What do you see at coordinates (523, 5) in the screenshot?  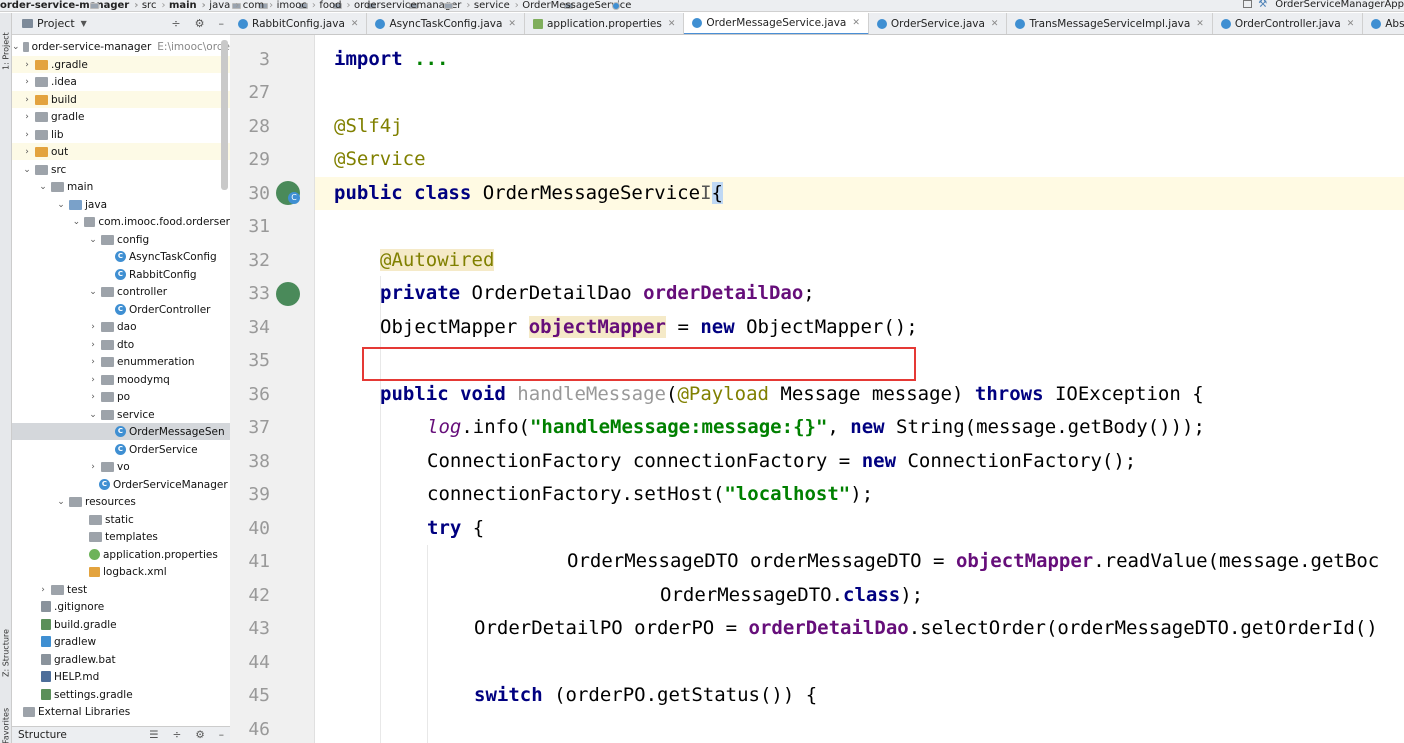 I see `breadcrumb-item: service ›` at bounding box center [523, 5].